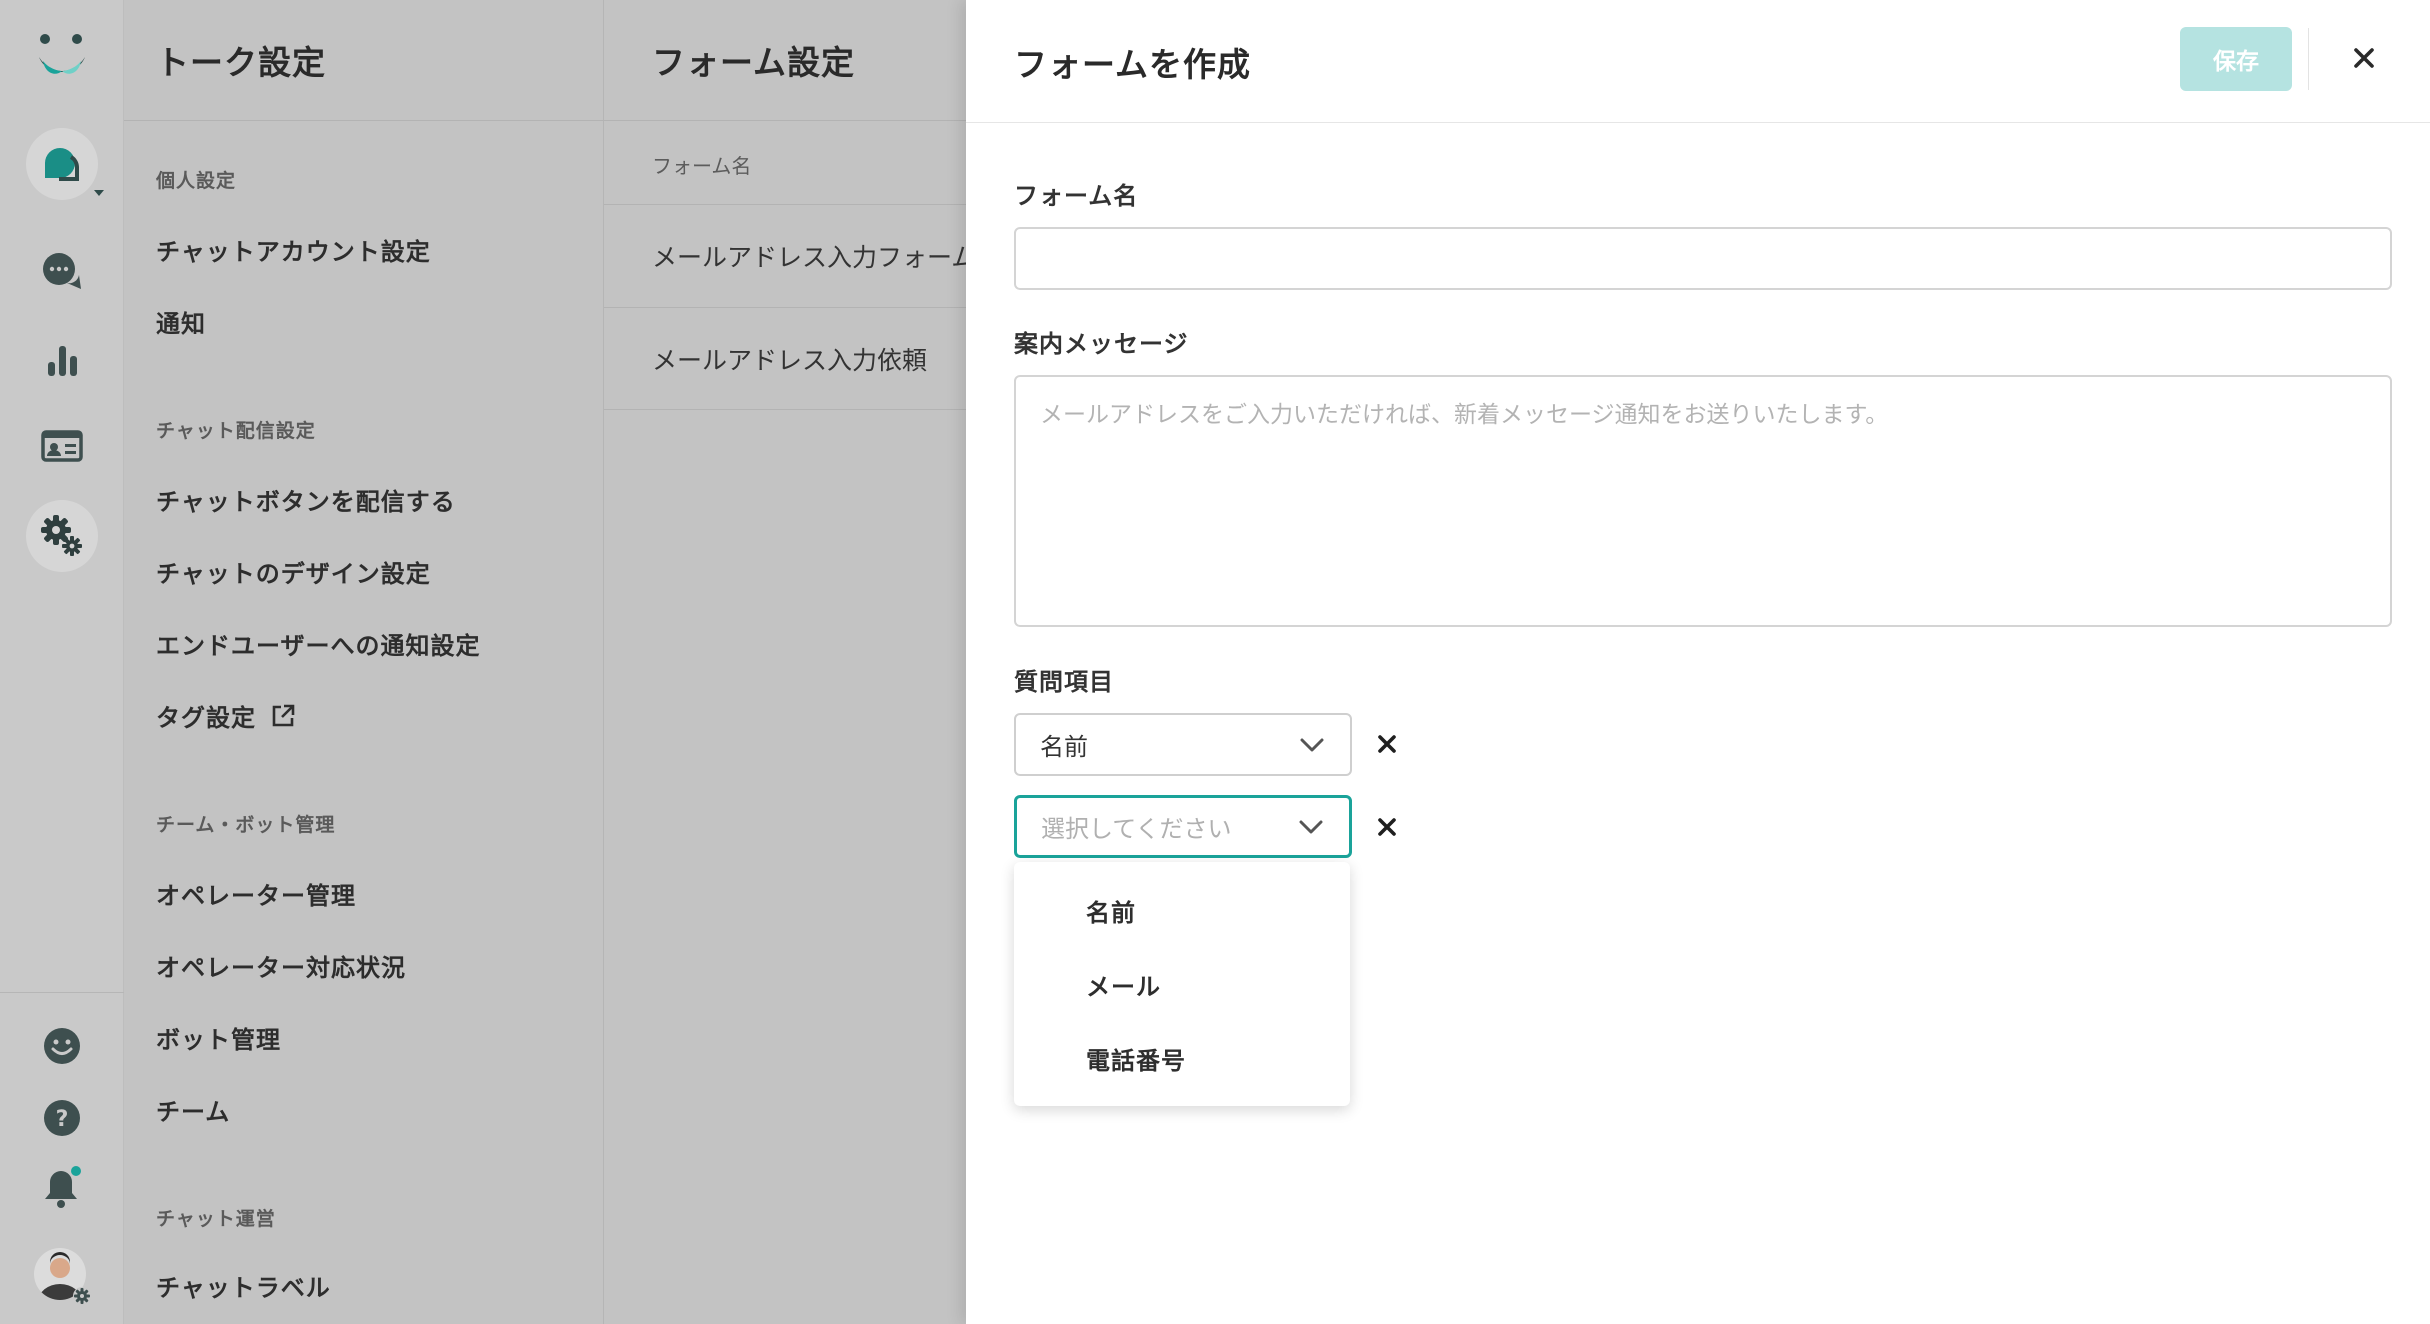  Describe the element at coordinates (1183, 744) in the screenshot. I see `question-select-1: 名前` at that location.